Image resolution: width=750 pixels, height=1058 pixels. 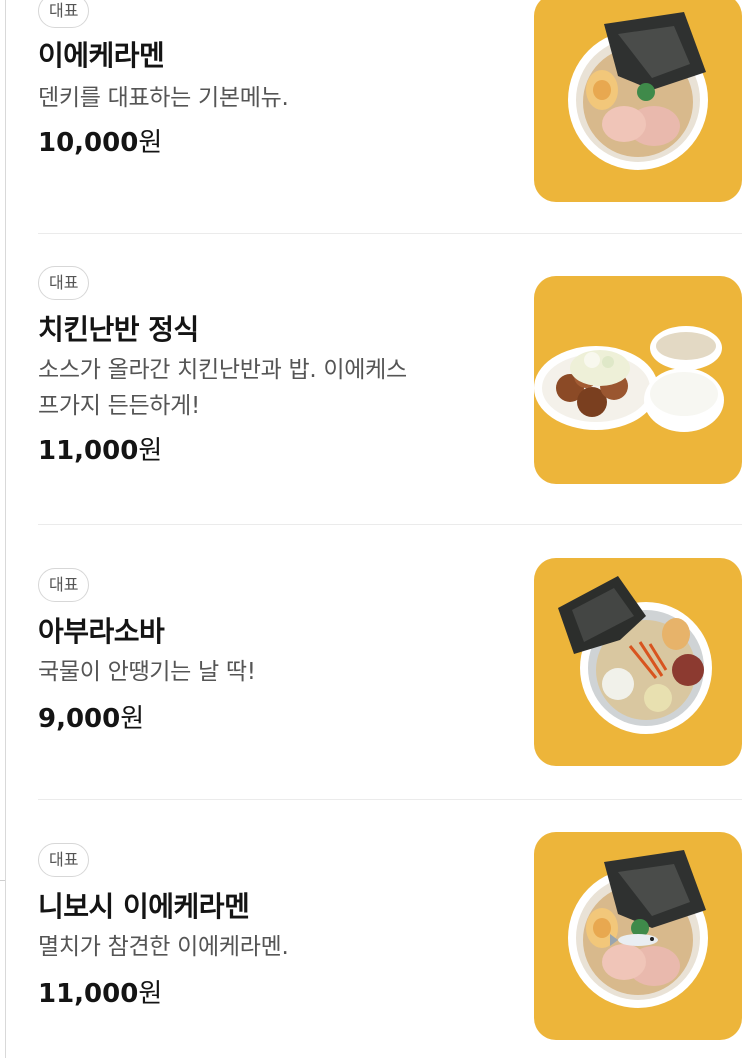 What do you see at coordinates (144, 906) in the screenshot?
I see `menu-item-name: 니보시 이에케라멘` at bounding box center [144, 906].